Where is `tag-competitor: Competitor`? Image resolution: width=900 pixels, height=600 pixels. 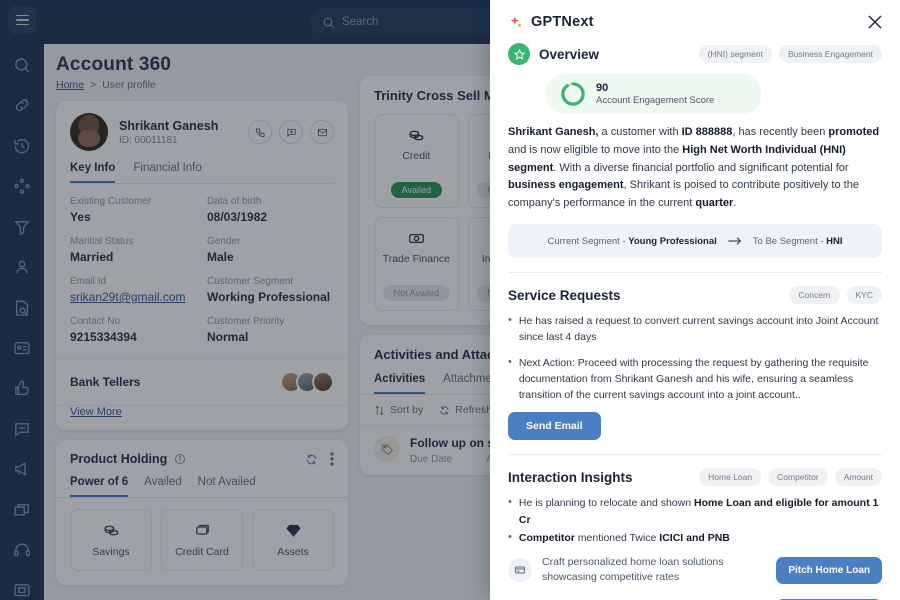 tag-competitor: Competitor is located at coordinates (798, 477).